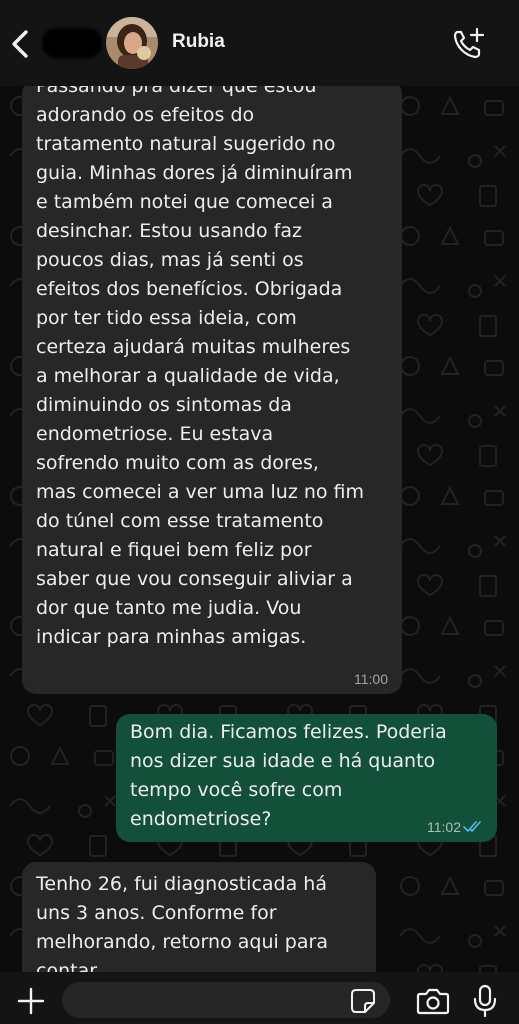  I want to click on message-composer, so click(259, 998).